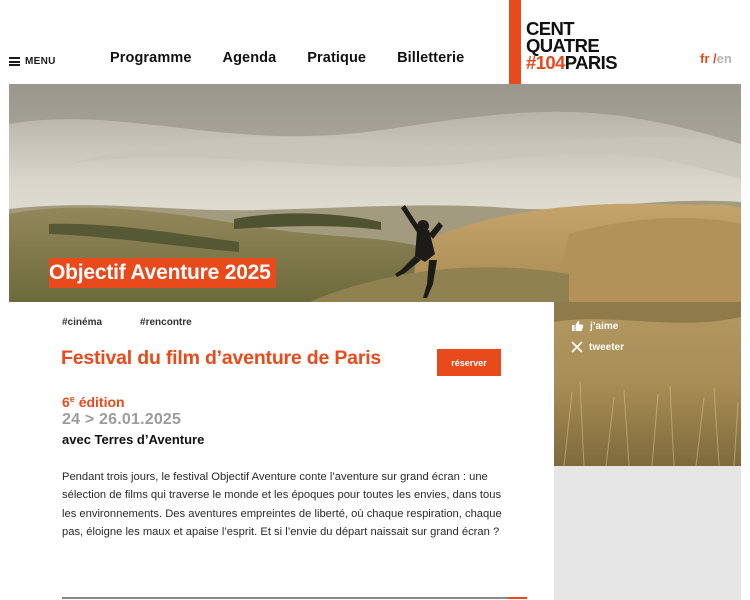  Describe the element at coordinates (122, 419) in the screenshot. I see `event-dates: 24 > 26.01.2025` at that location.